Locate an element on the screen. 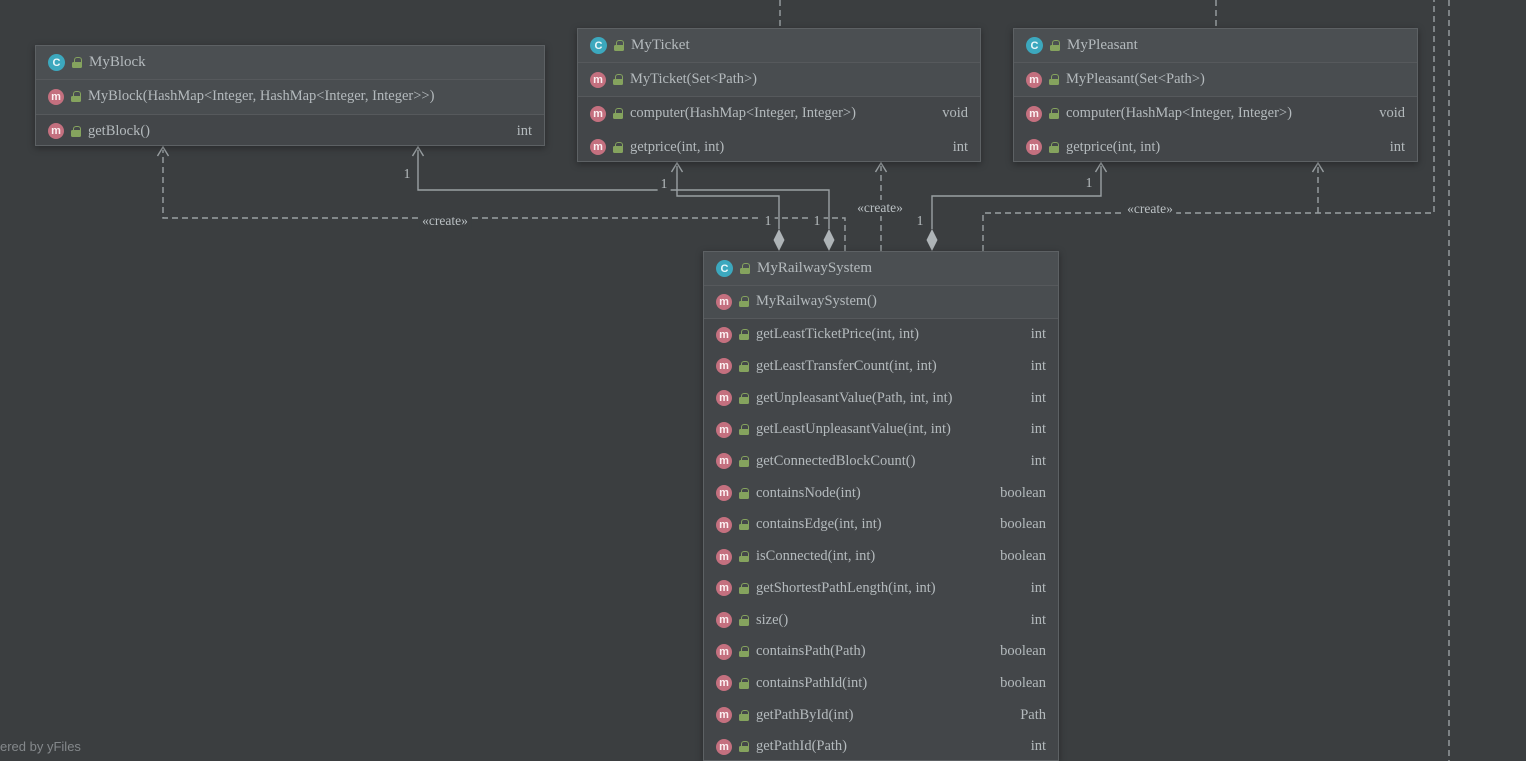  method-row: m getUnpleasantValue(Path, int, int) int is located at coordinates (881, 398).